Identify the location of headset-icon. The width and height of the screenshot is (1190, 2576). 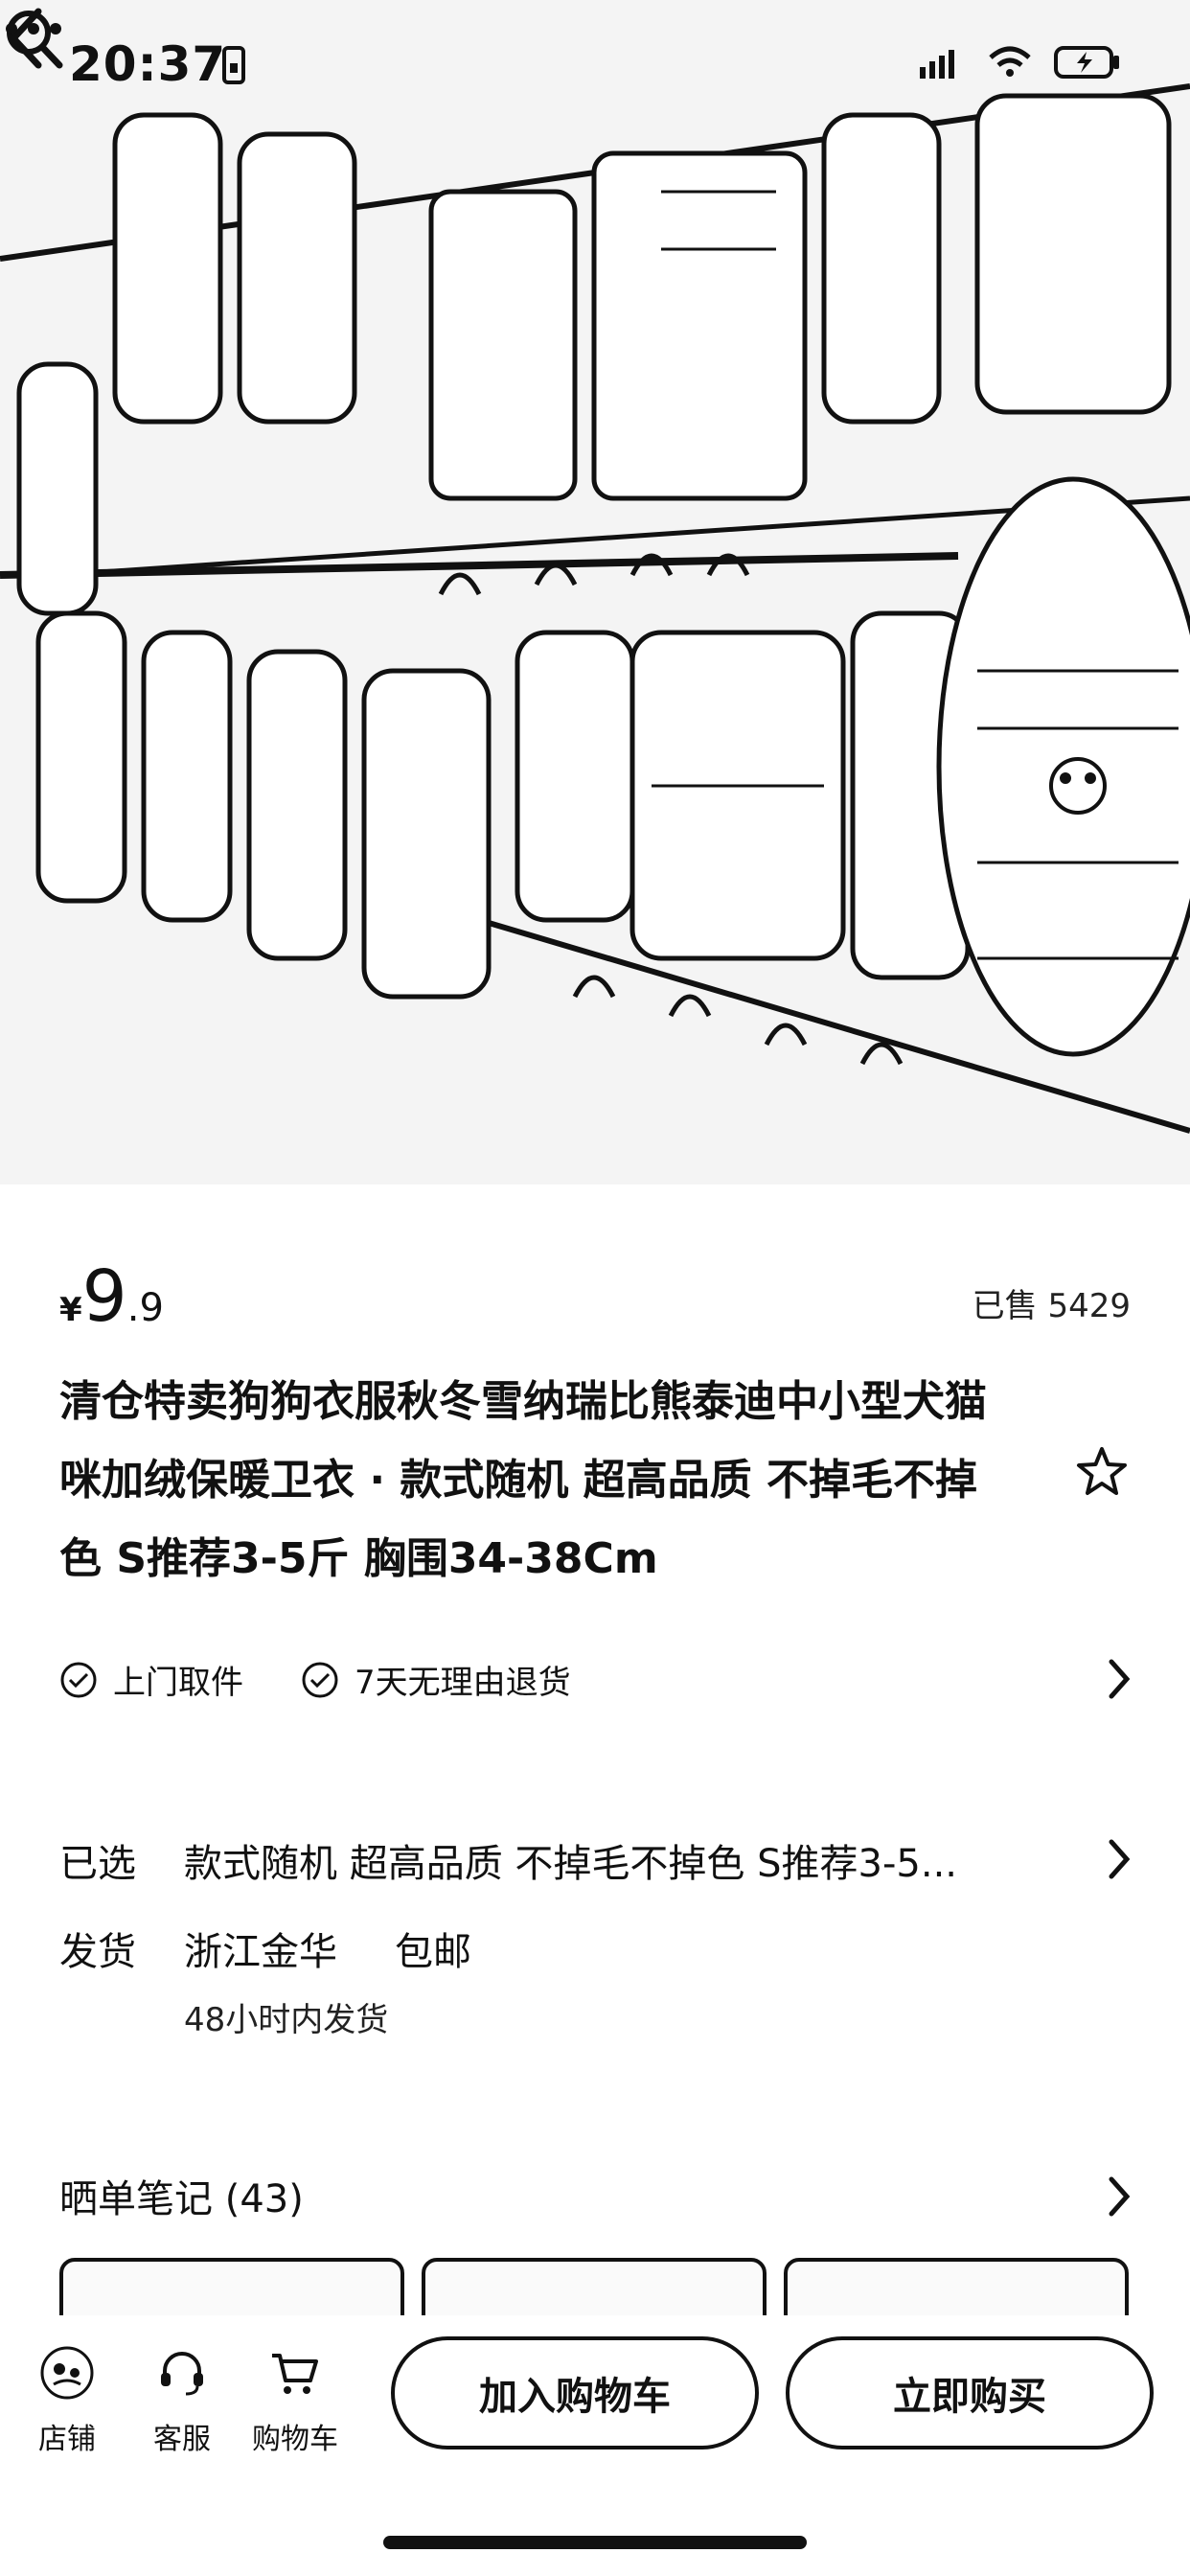
(182, 2374).